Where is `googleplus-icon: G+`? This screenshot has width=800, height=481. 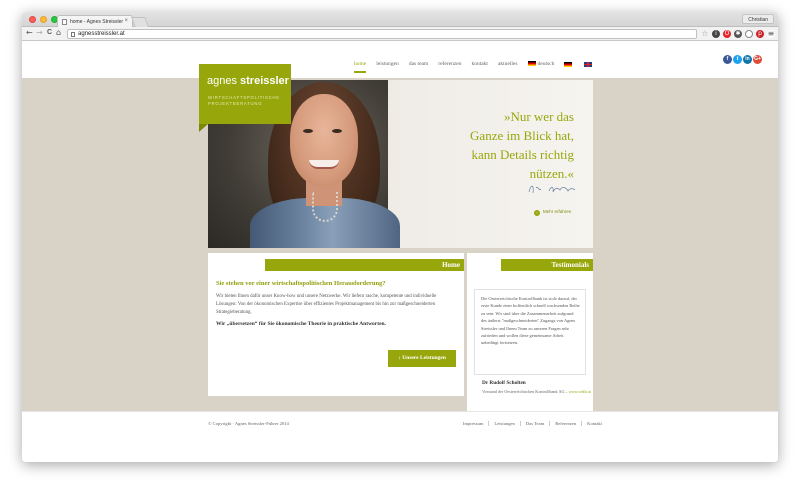 googleplus-icon: G+ is located at coordinates (757, 59).